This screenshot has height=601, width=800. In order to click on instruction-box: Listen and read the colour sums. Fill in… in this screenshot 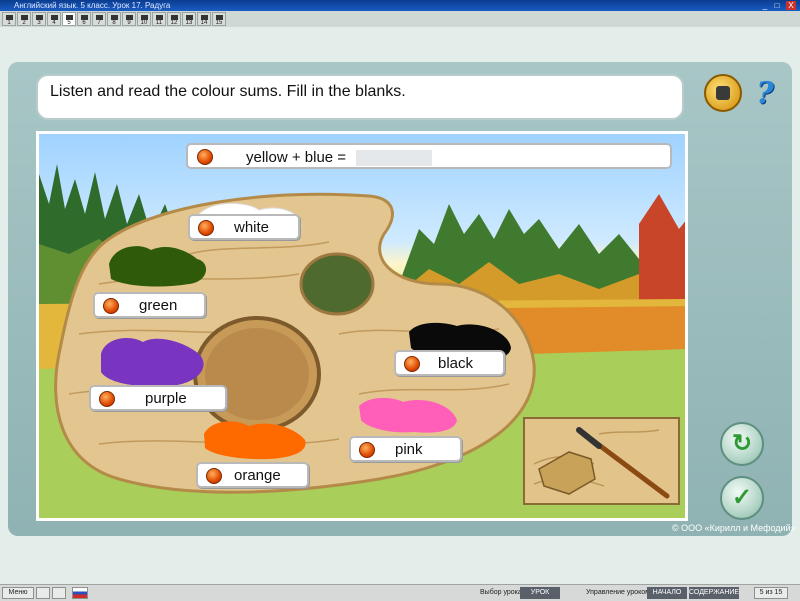, I will do `click(360, 97)`.